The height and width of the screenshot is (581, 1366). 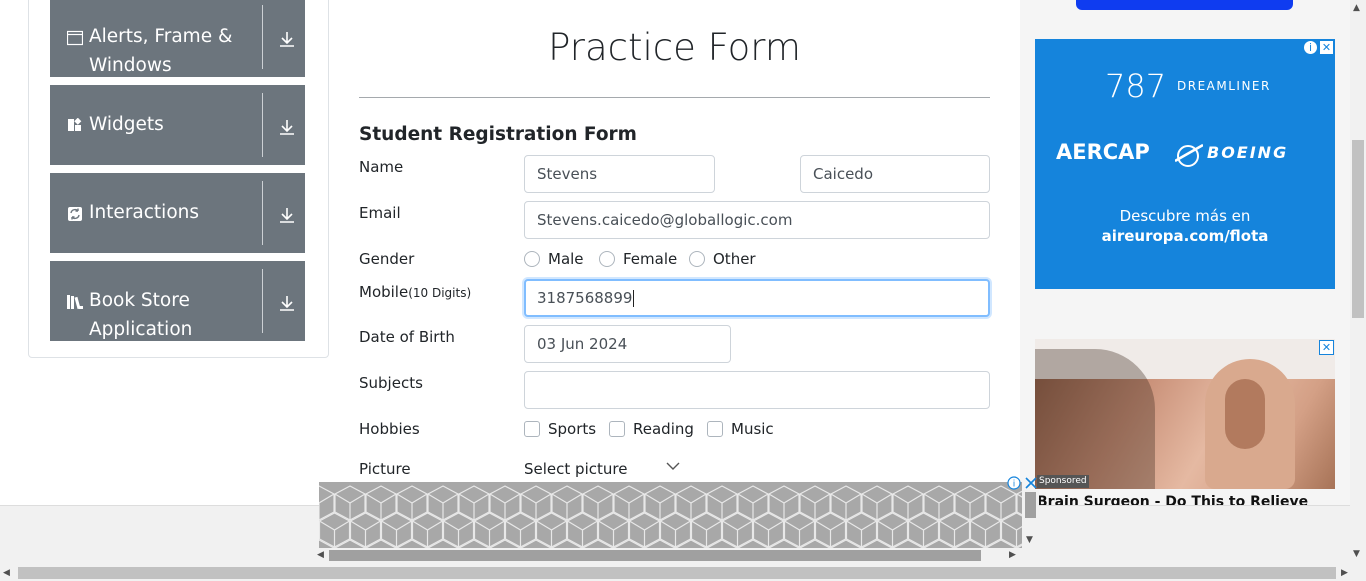 What do you see at coordinates (75, 124) in the screenshot?
I see `widgets-icon` at bounding box center [75, 124].